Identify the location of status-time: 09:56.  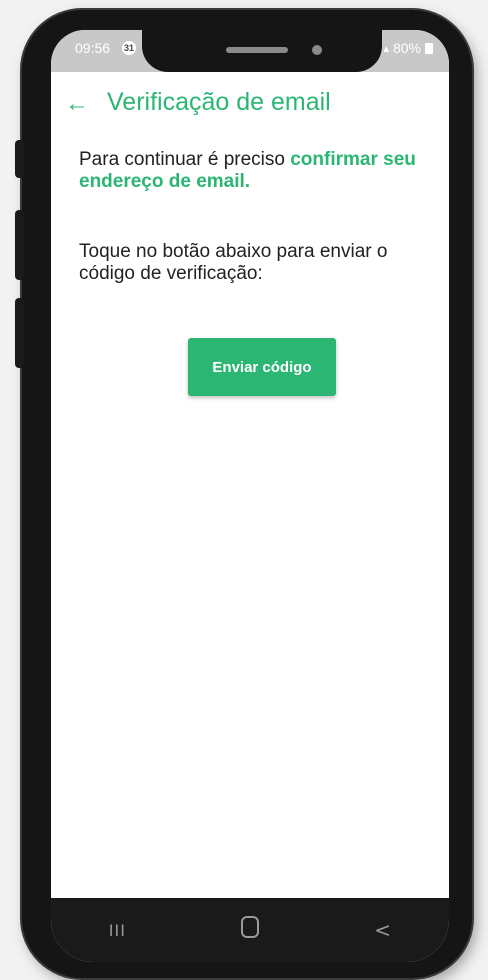
(93, 48).